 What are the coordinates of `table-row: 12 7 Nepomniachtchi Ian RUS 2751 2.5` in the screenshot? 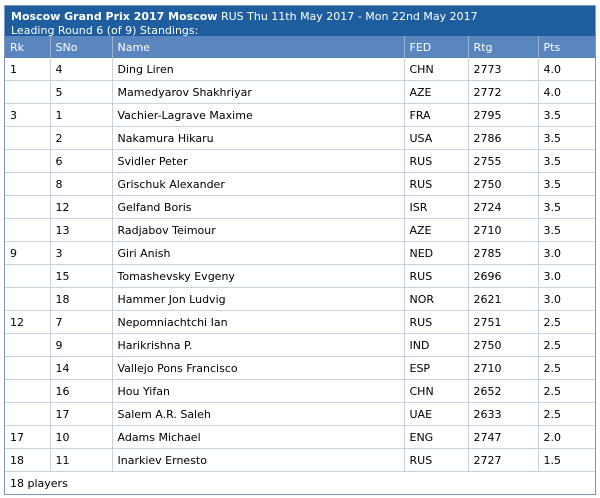 It's located at (300, 322).